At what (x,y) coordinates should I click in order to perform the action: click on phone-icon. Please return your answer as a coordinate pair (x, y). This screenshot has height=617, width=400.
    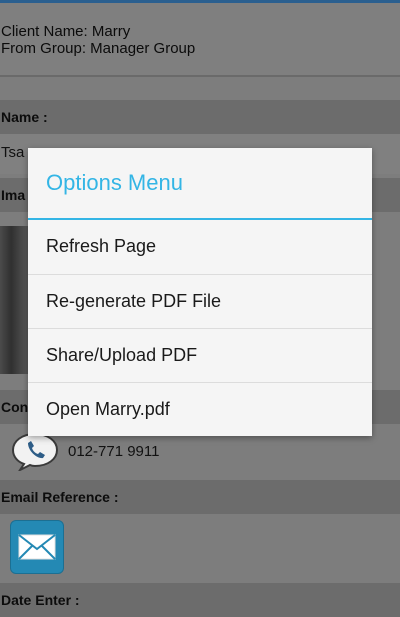
    Looking at the image, I should click on (35, 452).